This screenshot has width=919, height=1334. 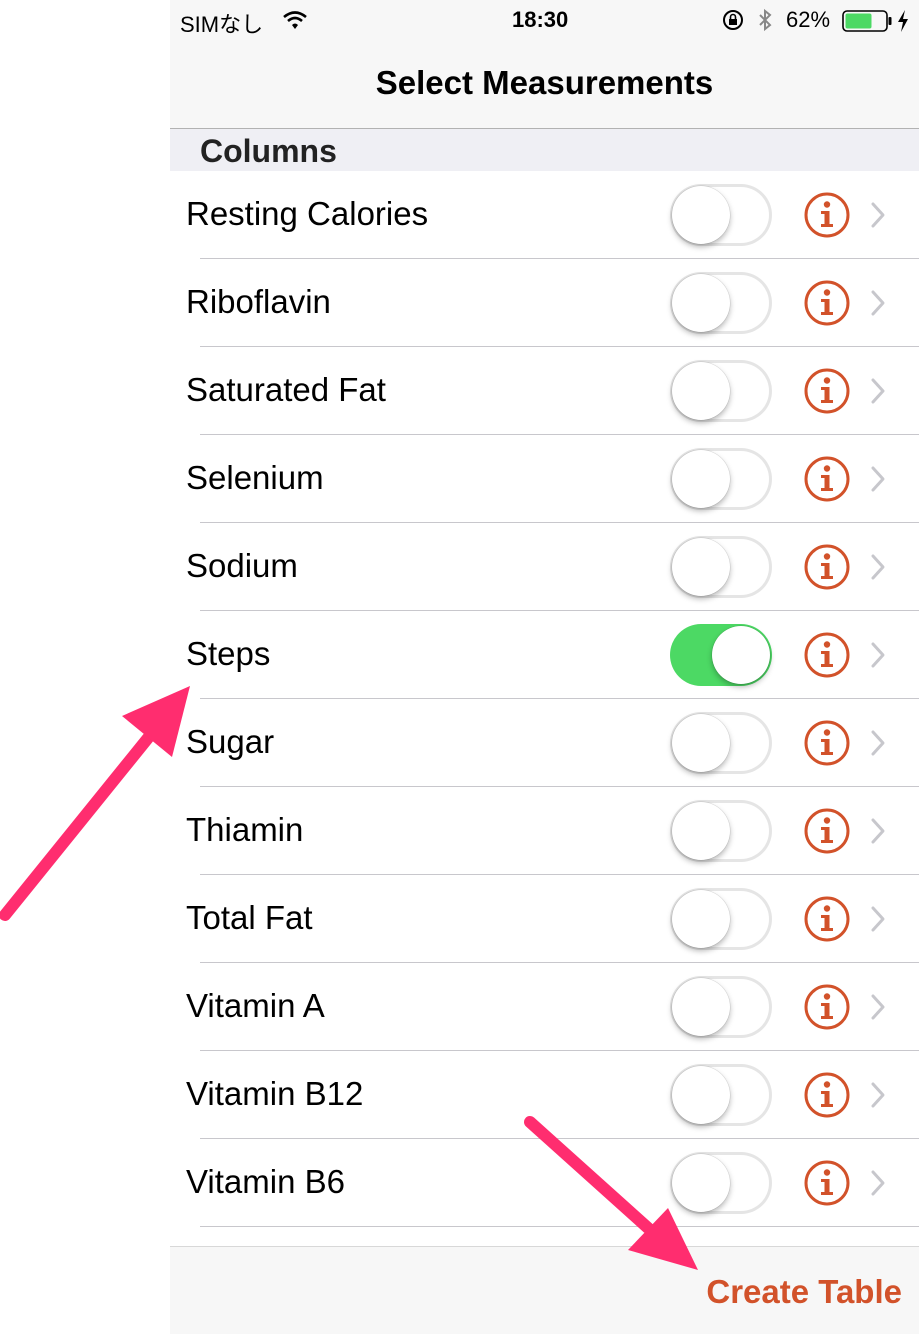 I want to click on measurement-row: Resting Calories, so click(x=544, y=215).